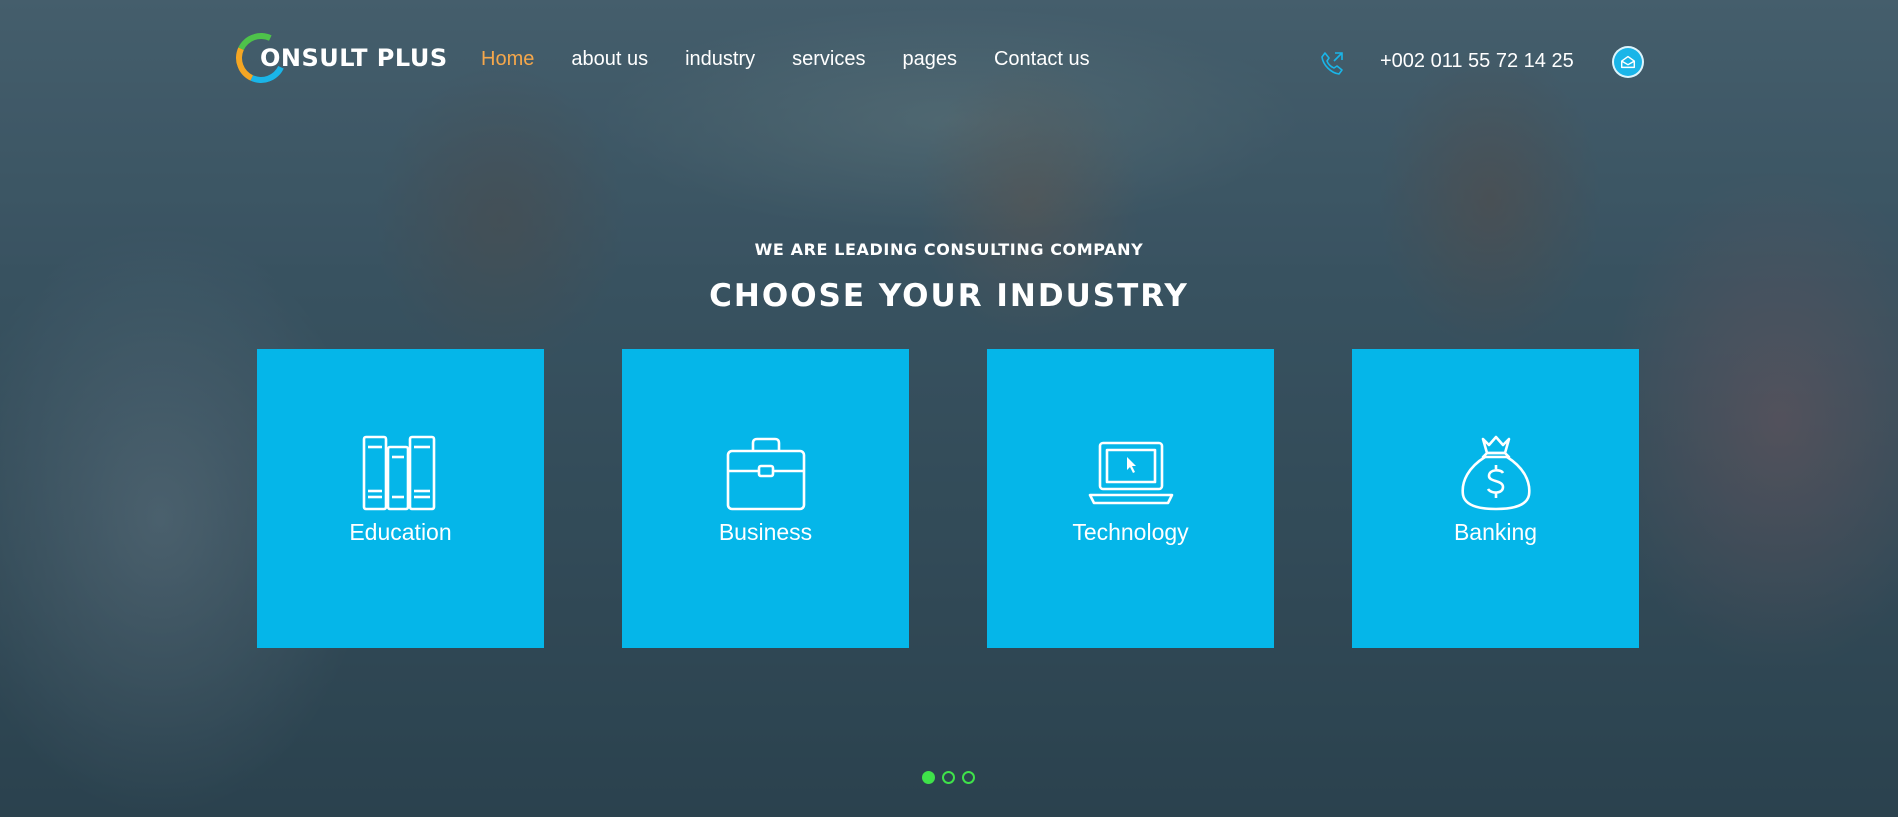  I want to click on mail-icon, so click(1628, 62).